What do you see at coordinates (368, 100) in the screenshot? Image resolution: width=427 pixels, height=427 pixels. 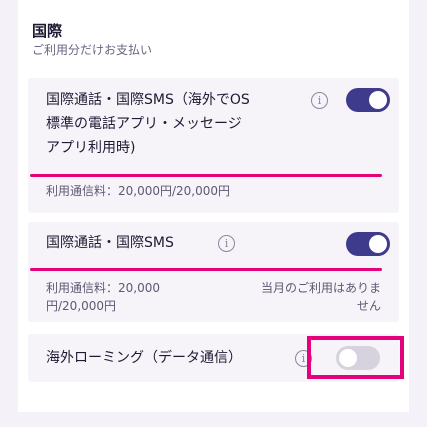 I see `toggle-international-call-sms-os` at bounding box center [368, 100].